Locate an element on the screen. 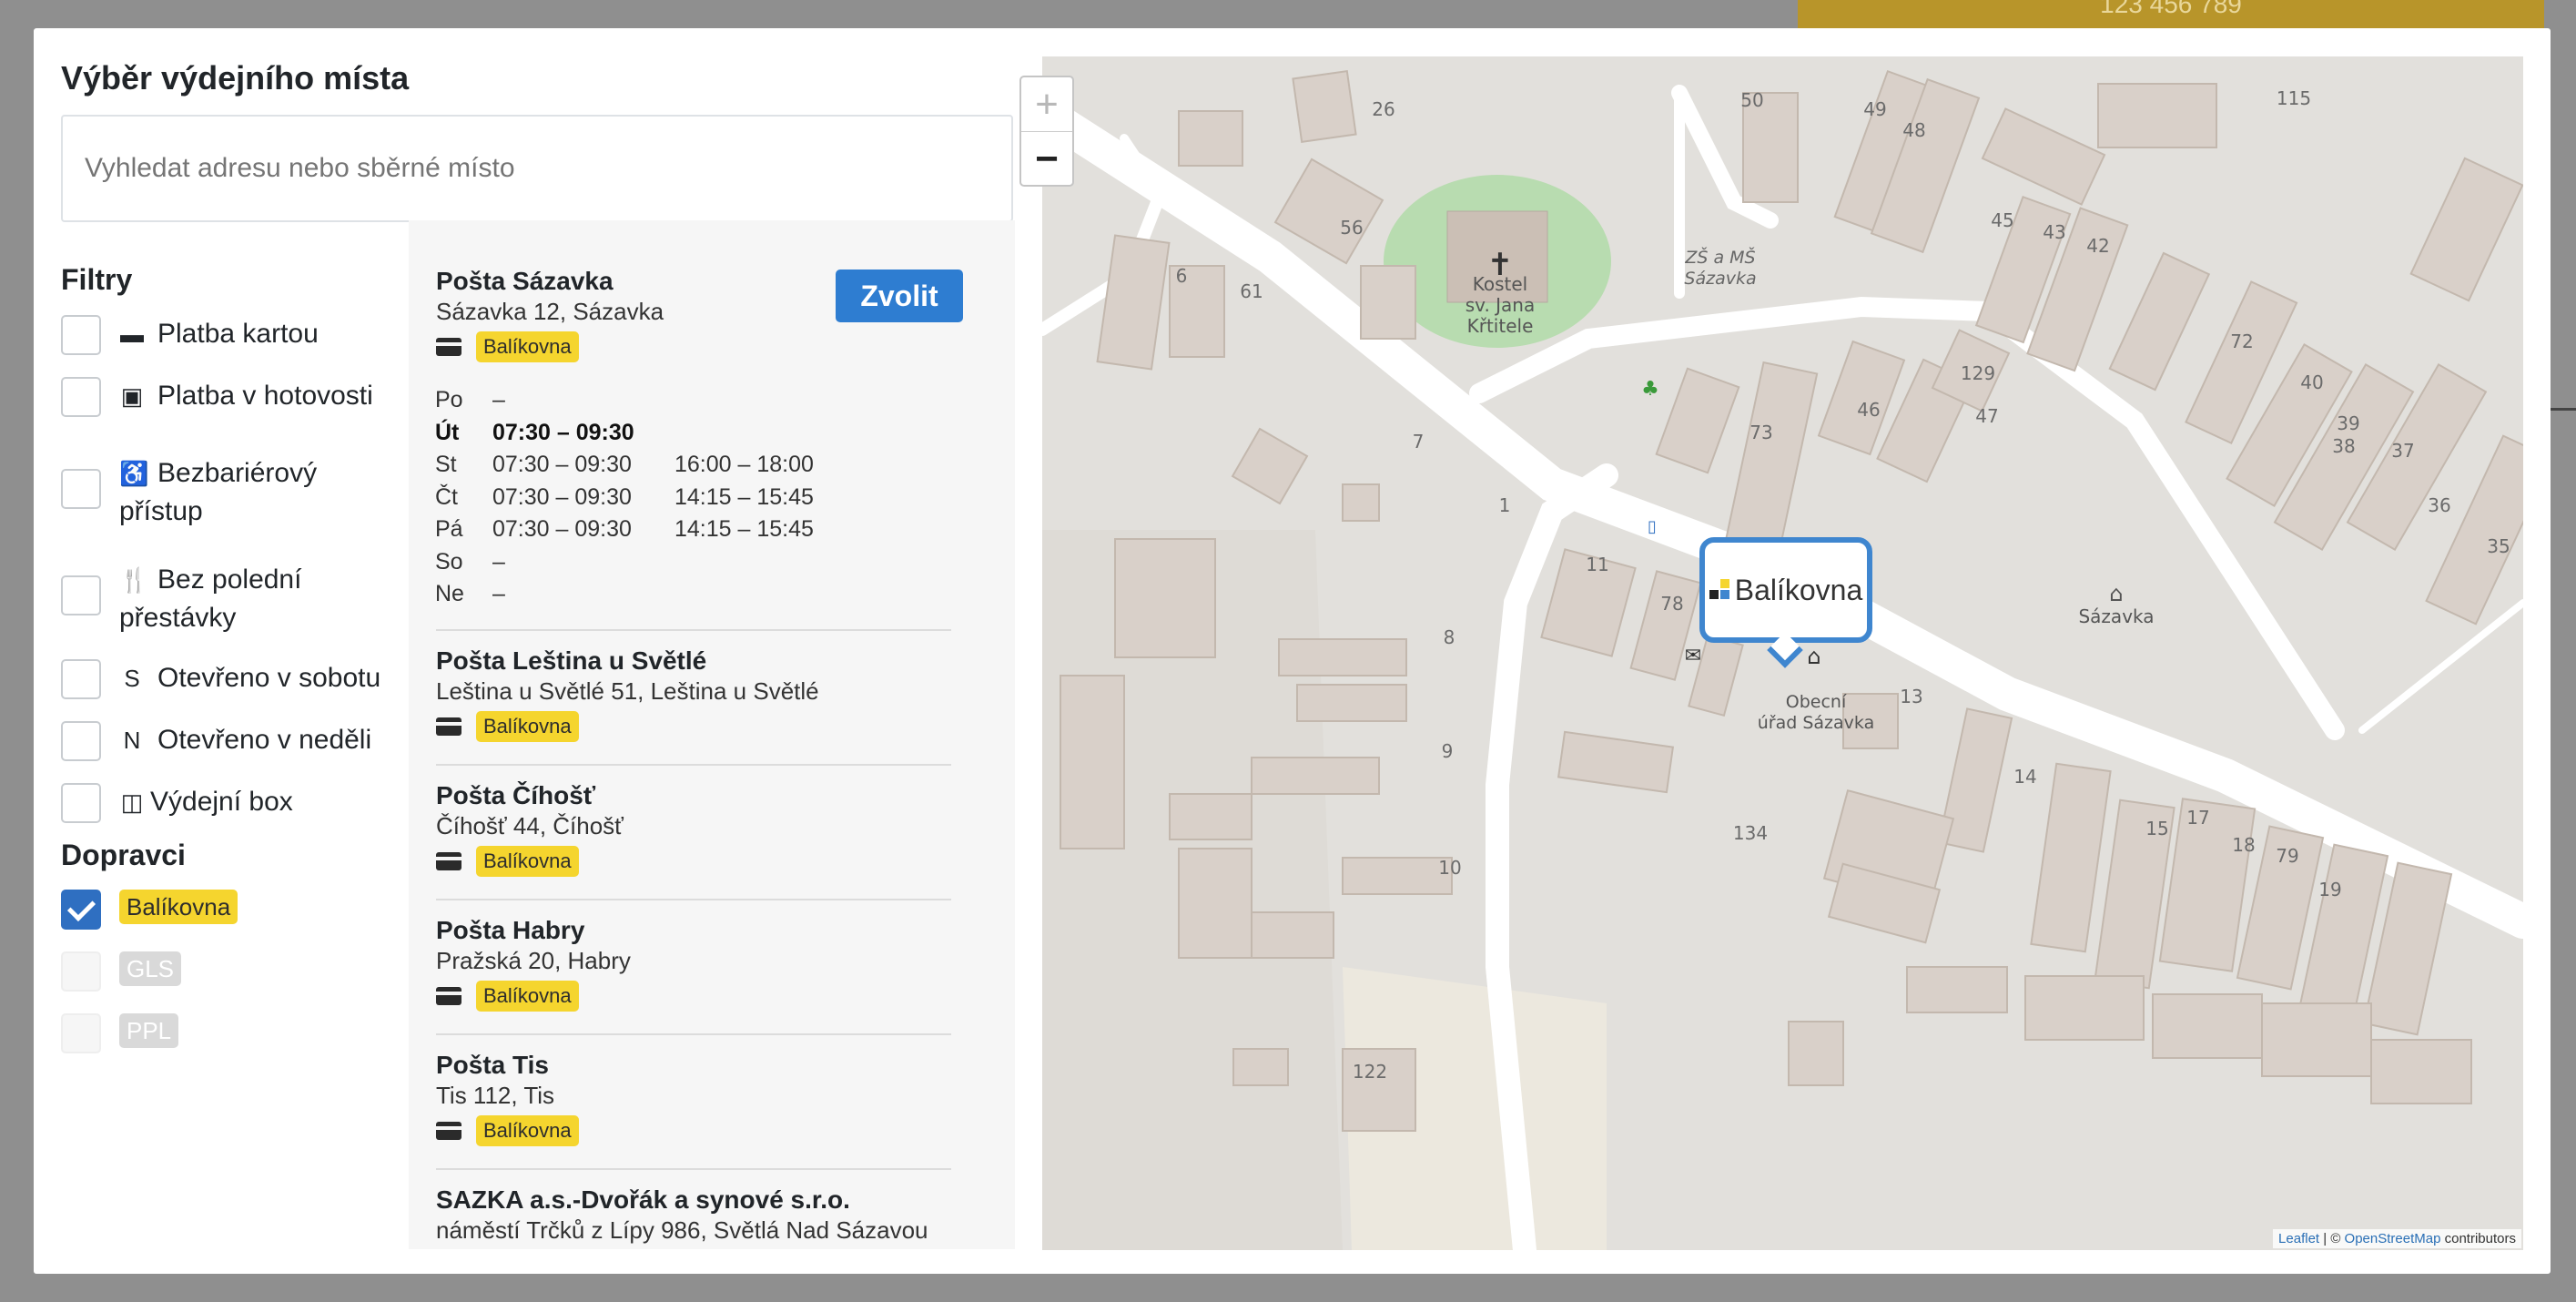 This screenshot has height=1302, width=2576. house-number: 73 is located at coordinates (1760, 432).